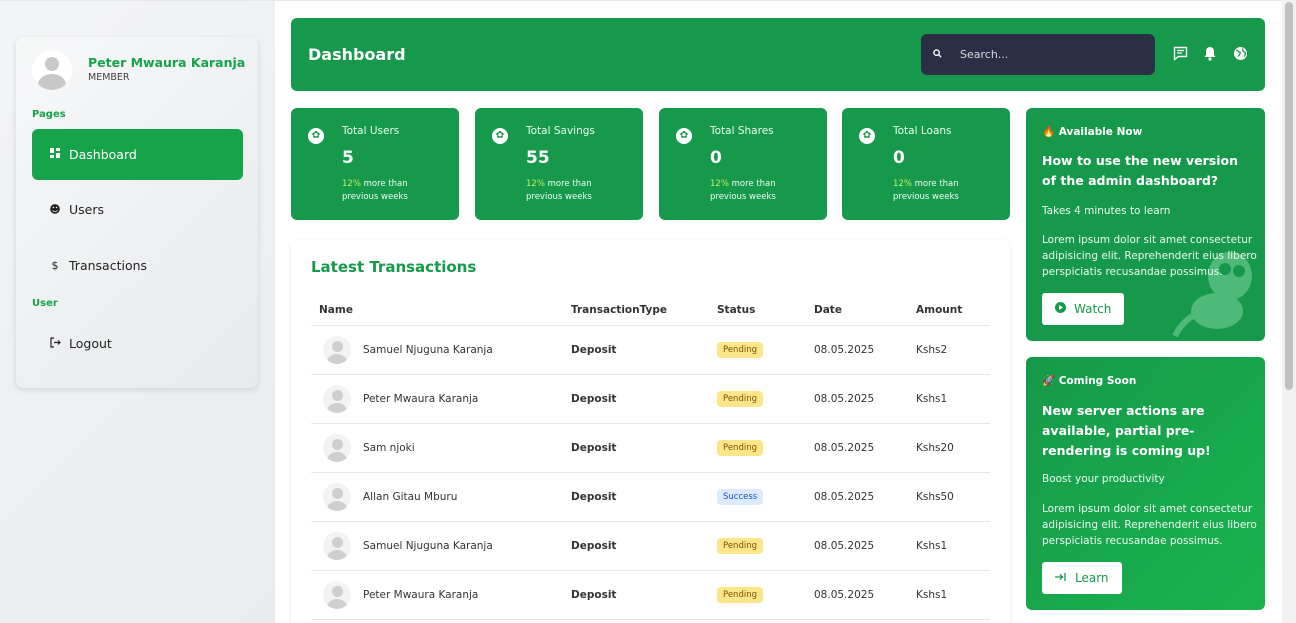 Image resolution: width=1296 pixels, height=623 pixels. I want to click on arrow-in-icon, so click(1061, 578).